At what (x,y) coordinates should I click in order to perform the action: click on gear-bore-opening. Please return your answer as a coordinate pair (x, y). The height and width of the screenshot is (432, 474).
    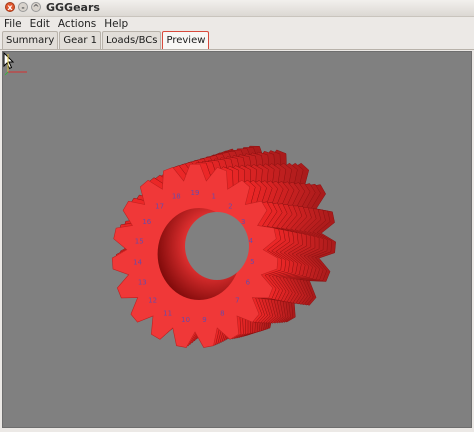
    Looking at the image, I should click on (217, 246).